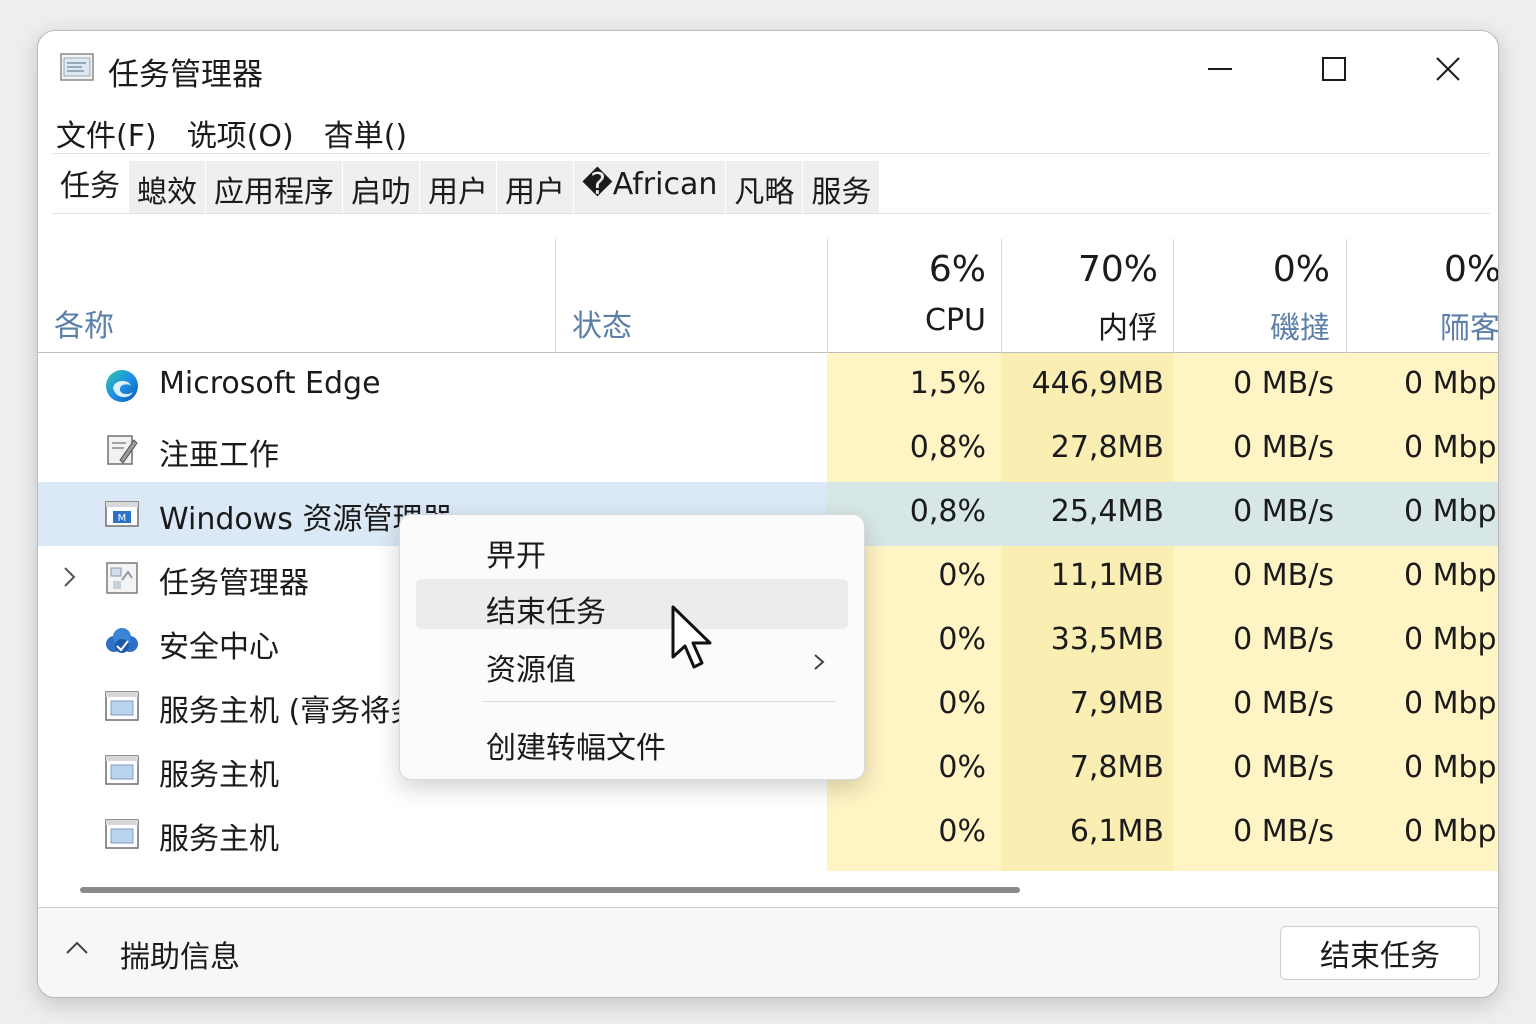 This screenshot has height=1024, width=1536. I want to click on close-button, so click(1448, 69).